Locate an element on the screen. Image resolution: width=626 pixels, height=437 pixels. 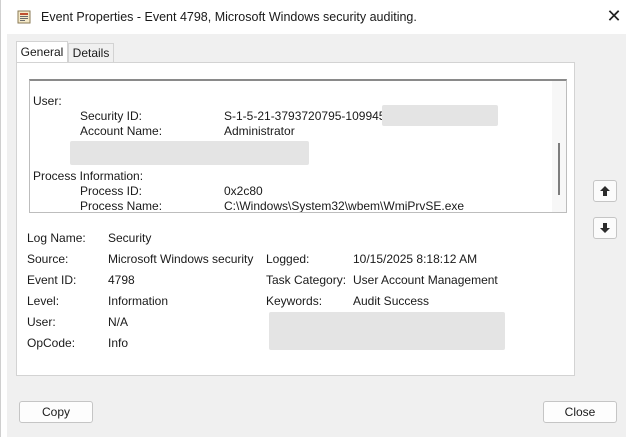
keywords-value: Audit Success is located at coordinates (391, 301).